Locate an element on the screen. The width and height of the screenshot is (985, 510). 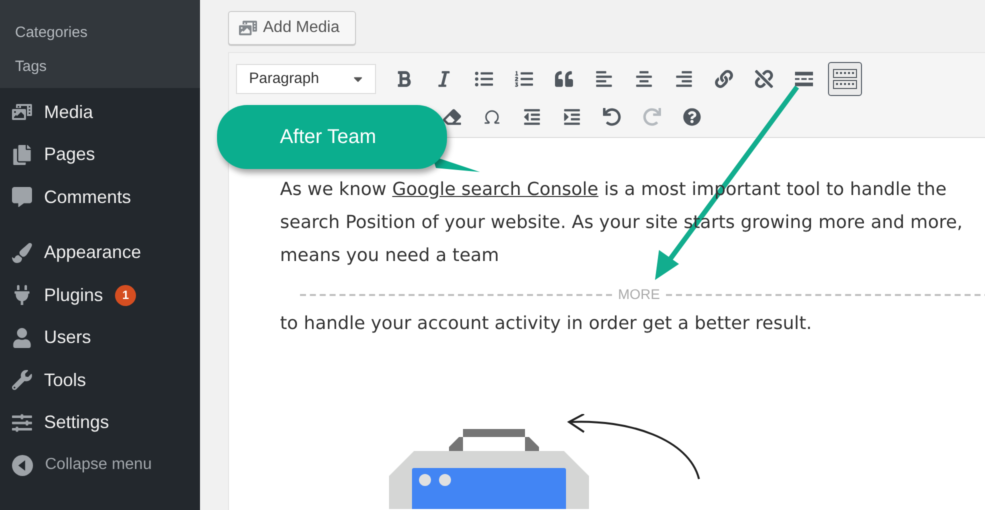
speech-bubble-icon is located at coordinates (22, 197).